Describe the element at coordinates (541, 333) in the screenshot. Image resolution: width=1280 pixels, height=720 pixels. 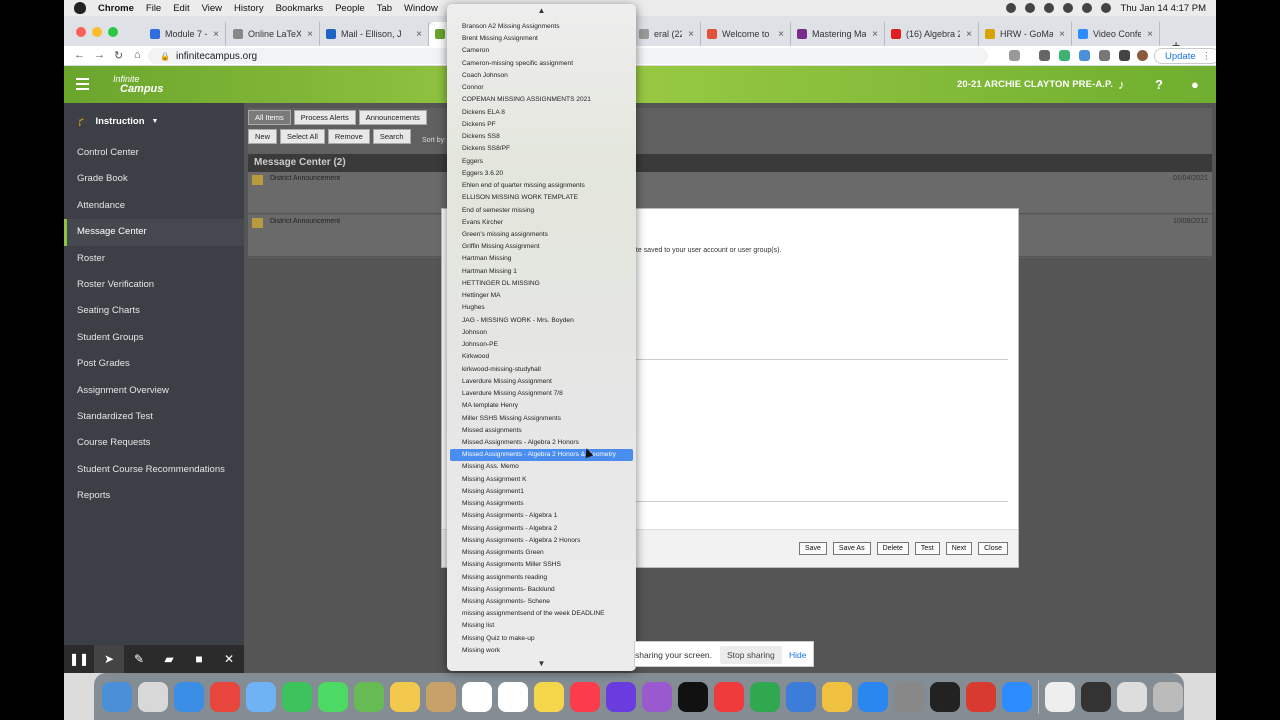
I see `dropdown-option: Johnson` at that location.